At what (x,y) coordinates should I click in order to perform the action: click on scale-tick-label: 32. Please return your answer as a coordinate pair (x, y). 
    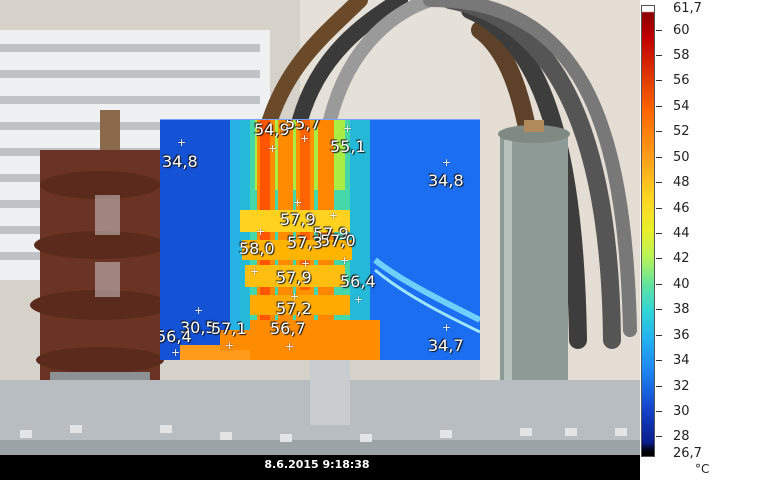
    Looking at the image, I should click on (681, 386).